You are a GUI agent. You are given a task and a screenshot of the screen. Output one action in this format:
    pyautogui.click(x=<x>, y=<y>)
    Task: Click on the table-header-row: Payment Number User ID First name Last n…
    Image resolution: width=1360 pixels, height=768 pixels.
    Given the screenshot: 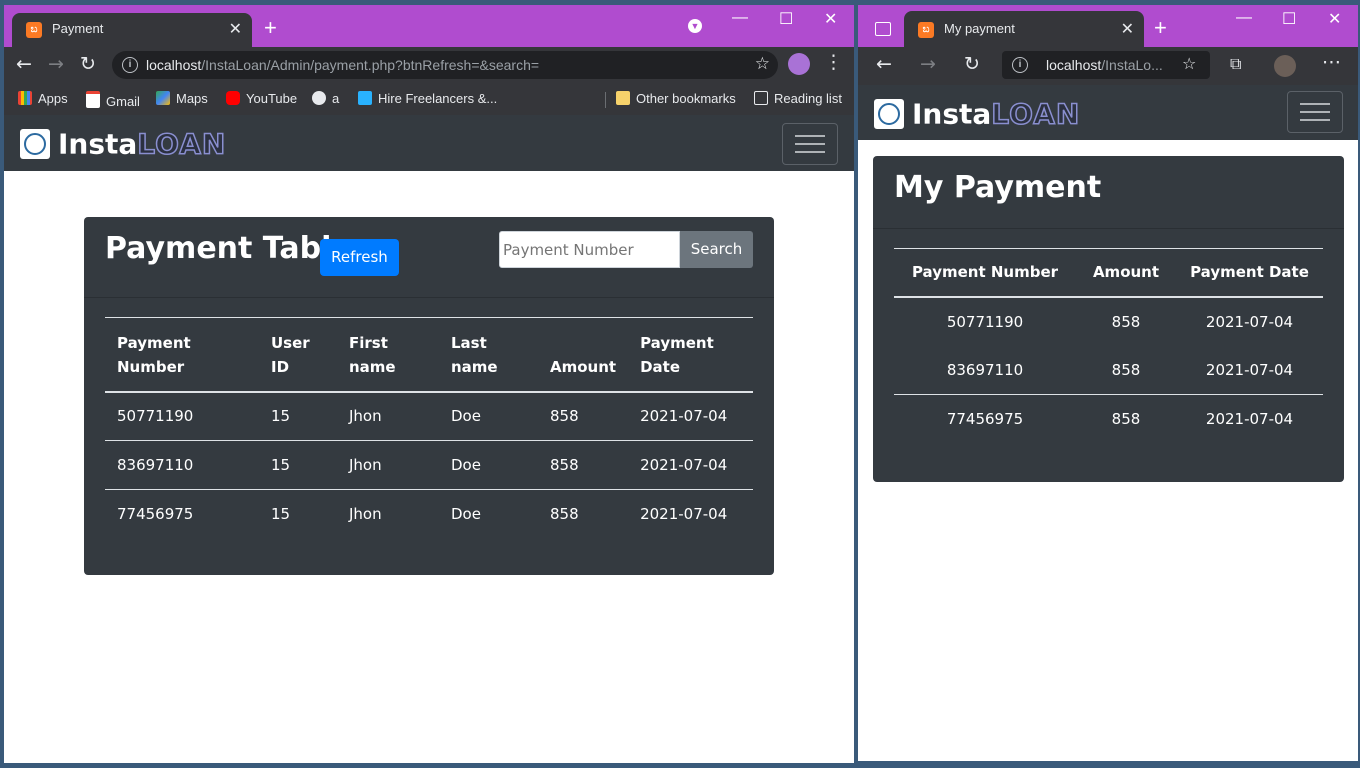 What is the action you would take?
    pyautogui.click(x=429, y=354)
    